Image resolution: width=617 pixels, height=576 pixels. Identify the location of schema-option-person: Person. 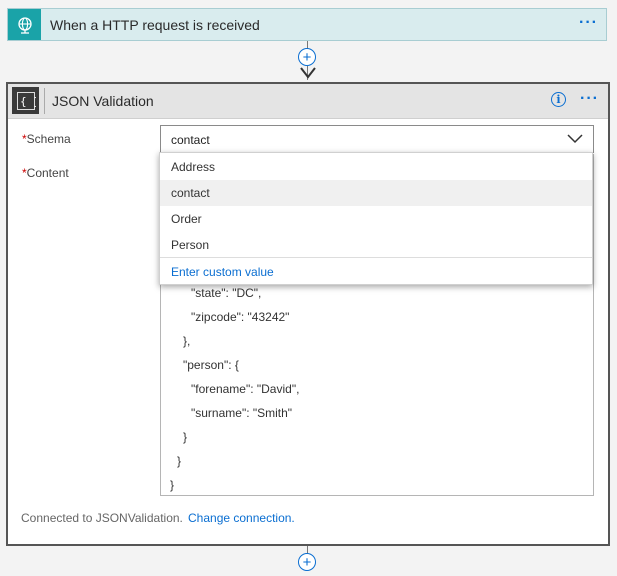
(376, 245).